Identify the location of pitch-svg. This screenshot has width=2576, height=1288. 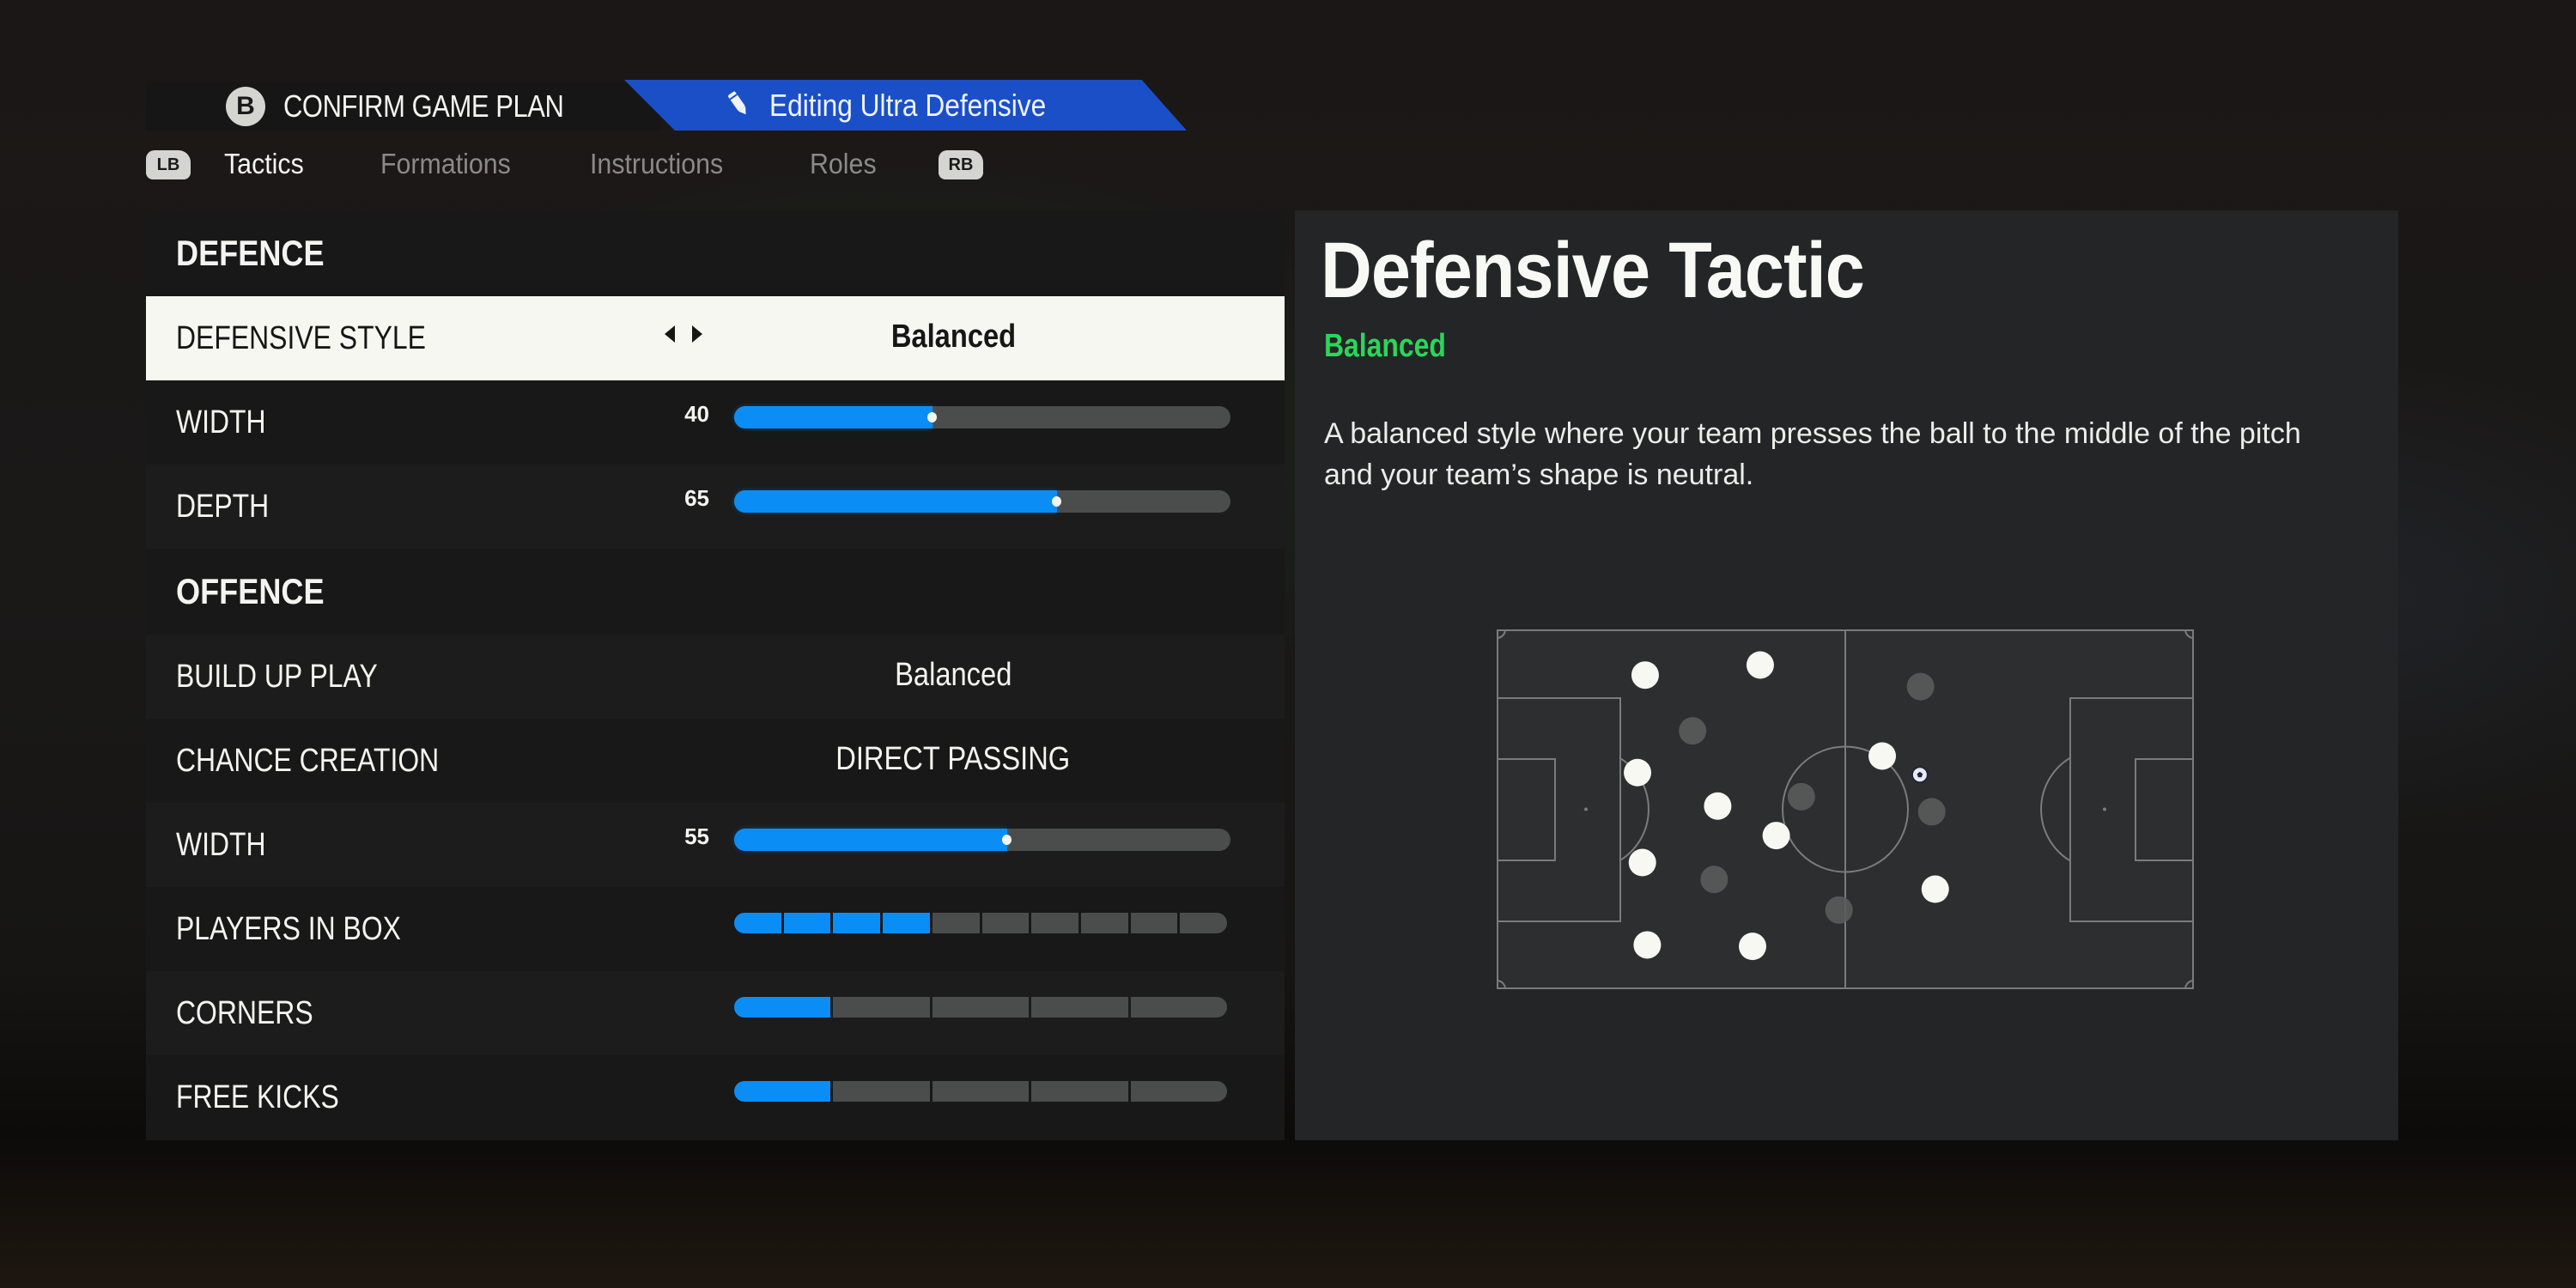
(1845, 809).